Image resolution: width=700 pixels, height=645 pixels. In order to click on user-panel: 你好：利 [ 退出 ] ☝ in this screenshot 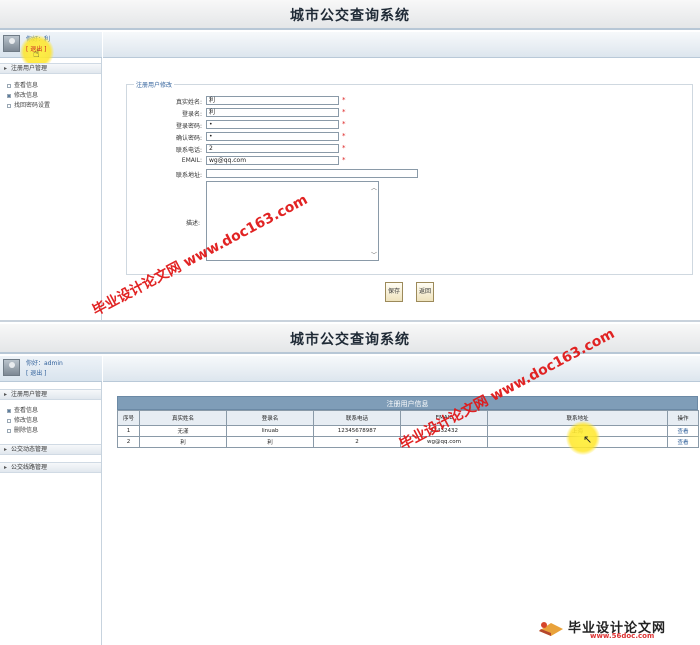, I will do `click(51, 50)`.